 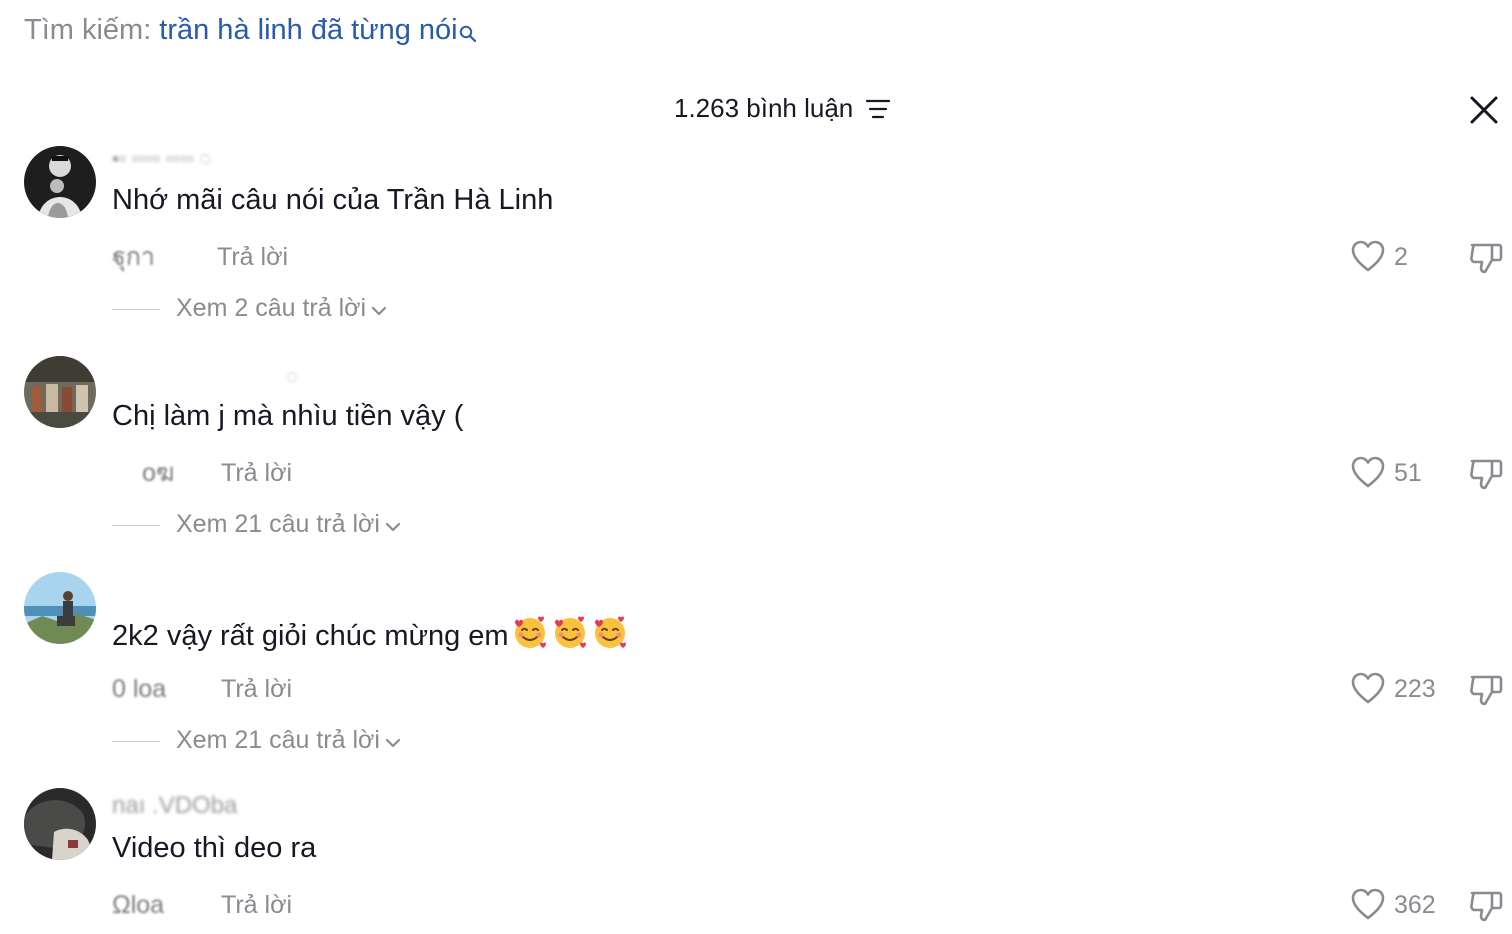 What do you see at coordinates (139, 689) in the screenshot?
I see `comment-date: 0 loa` at bounding box center [139, 689].